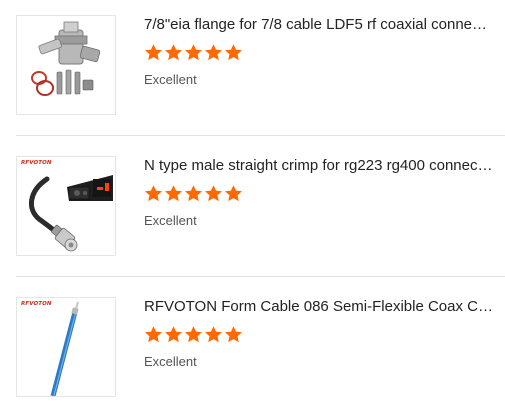 Image resolution: width=505 pixels, height=411 pixels. I want to click on blue-coax-cable-image, so click(65, 348).